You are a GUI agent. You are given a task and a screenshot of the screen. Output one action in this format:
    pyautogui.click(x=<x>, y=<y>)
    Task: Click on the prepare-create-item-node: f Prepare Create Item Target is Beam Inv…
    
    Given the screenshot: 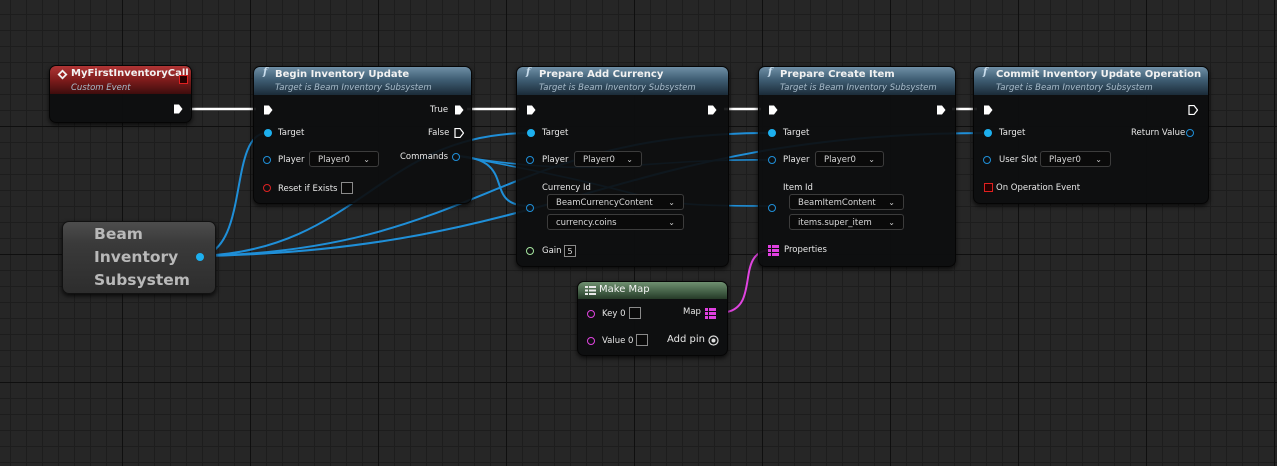 What is the action you would take?
    pyautogui.click(x=857, y=166)
    